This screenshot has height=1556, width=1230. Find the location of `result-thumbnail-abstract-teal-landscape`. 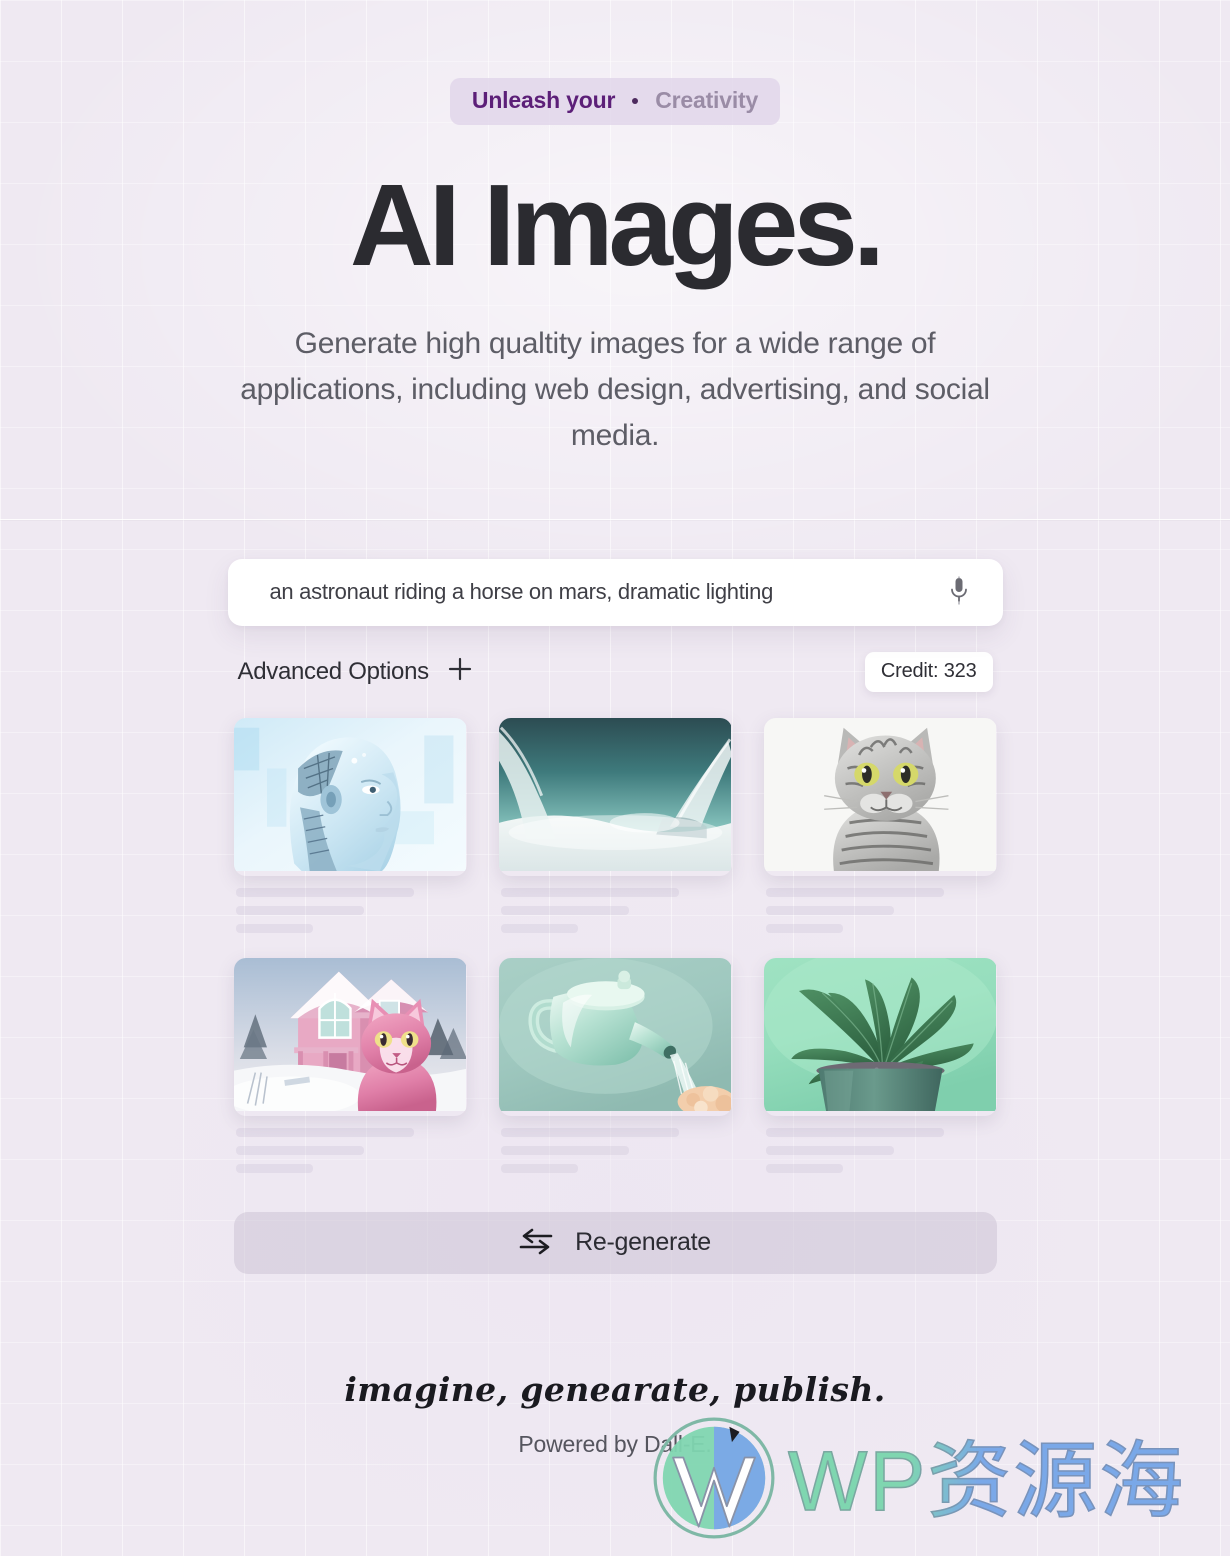

result-thumbnail-abstract-teal-landscape is located at coordinates (615, 796).